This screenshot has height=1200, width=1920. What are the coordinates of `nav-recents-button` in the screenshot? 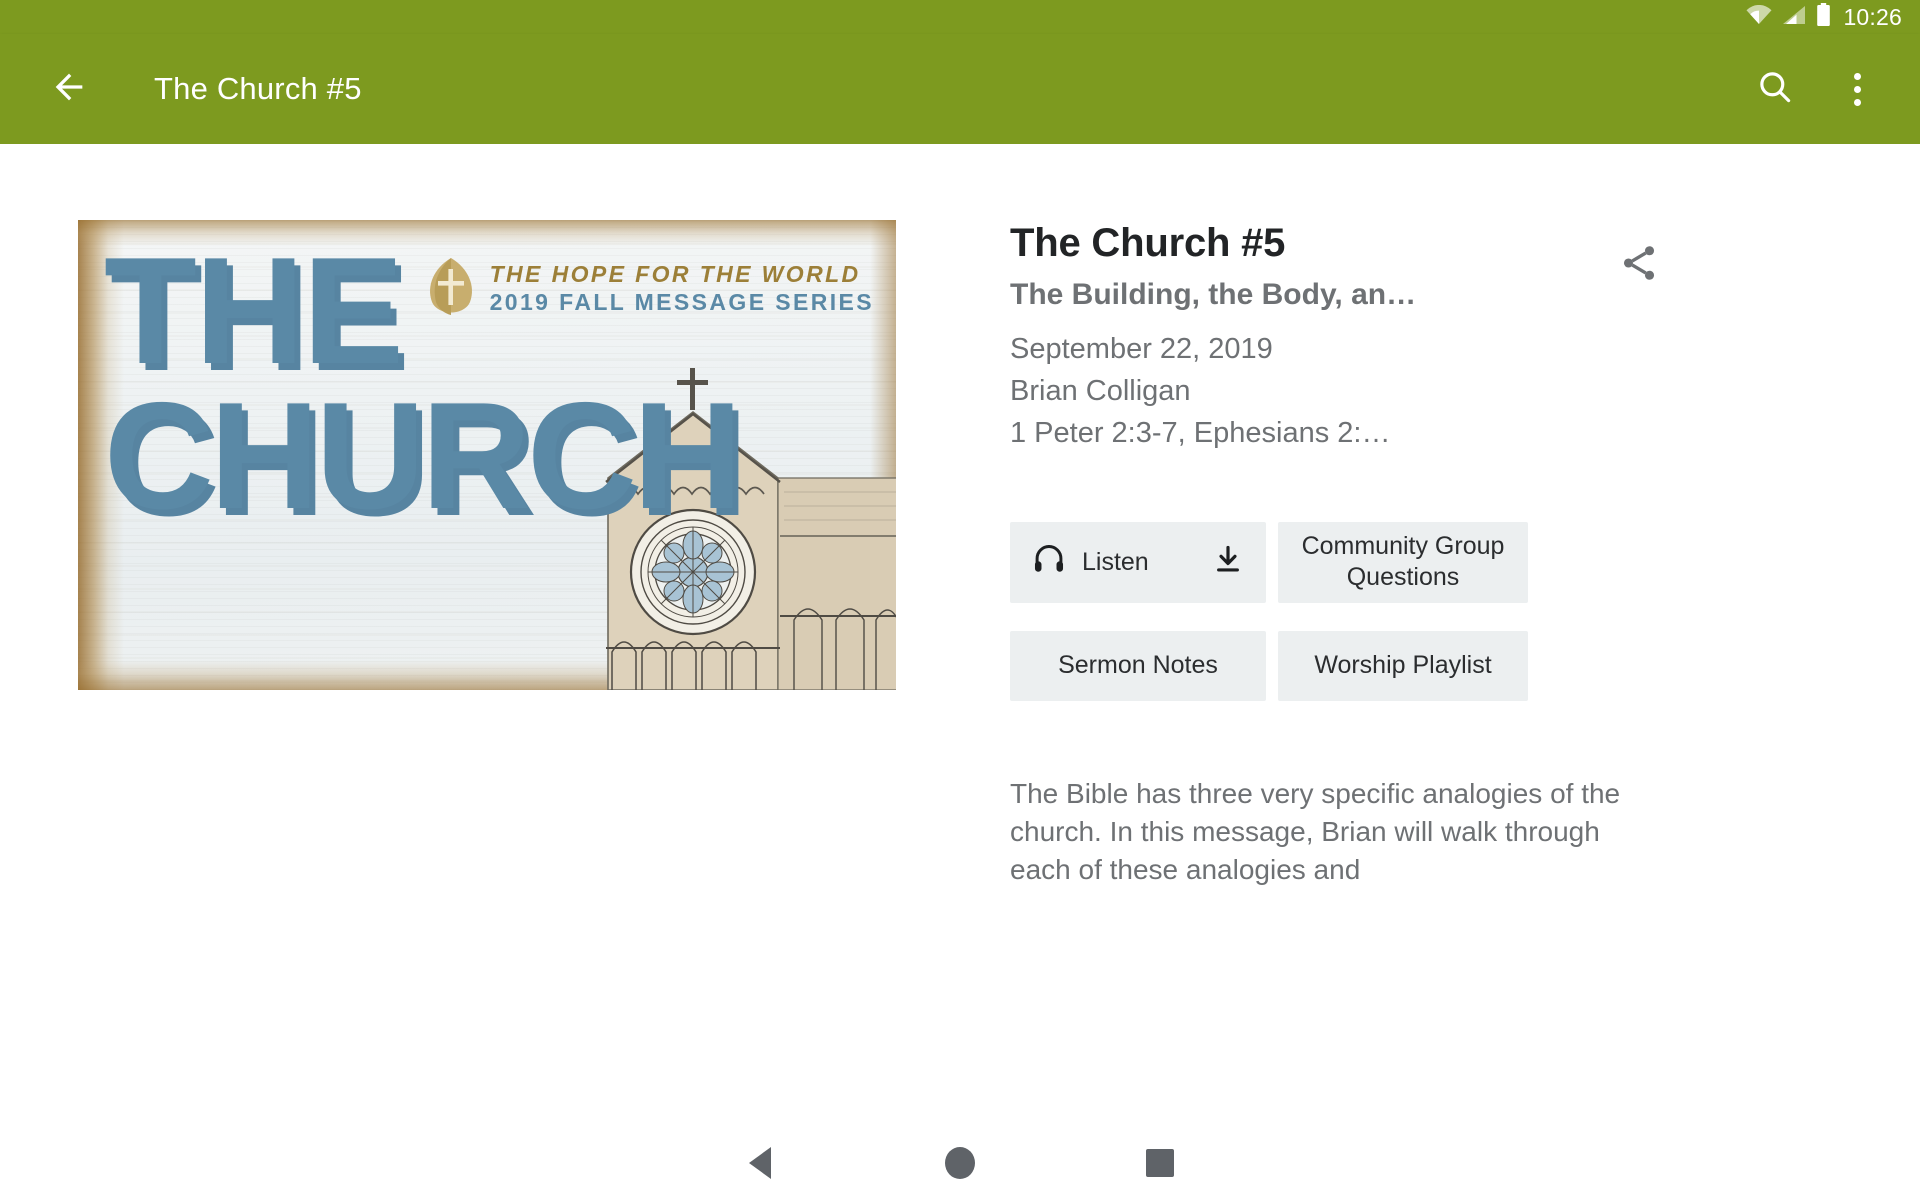 It's located at (1160, 1163).